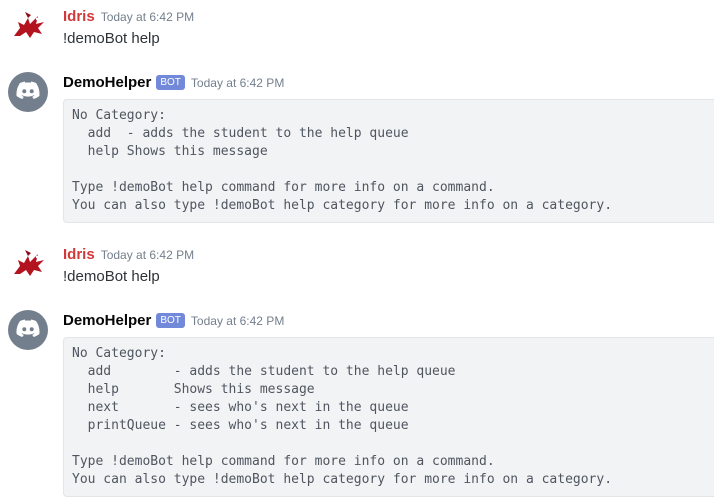 The height and width of the screenshot is (498, 714). I want to click on code-line: next - sees who's next in the queue, so click(240, 407).